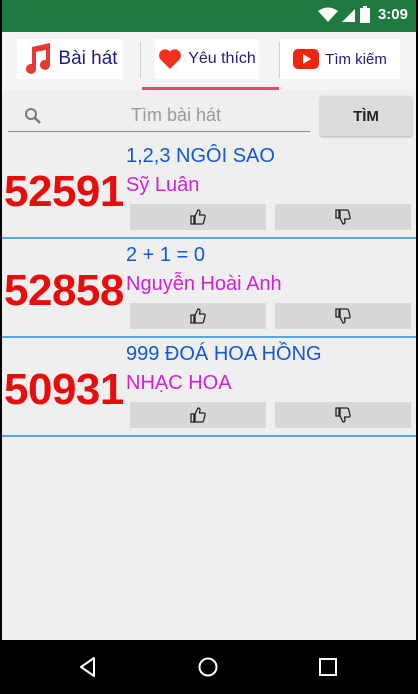  I want to click on tab-songs-label: Bài hát, so click(88, 58).